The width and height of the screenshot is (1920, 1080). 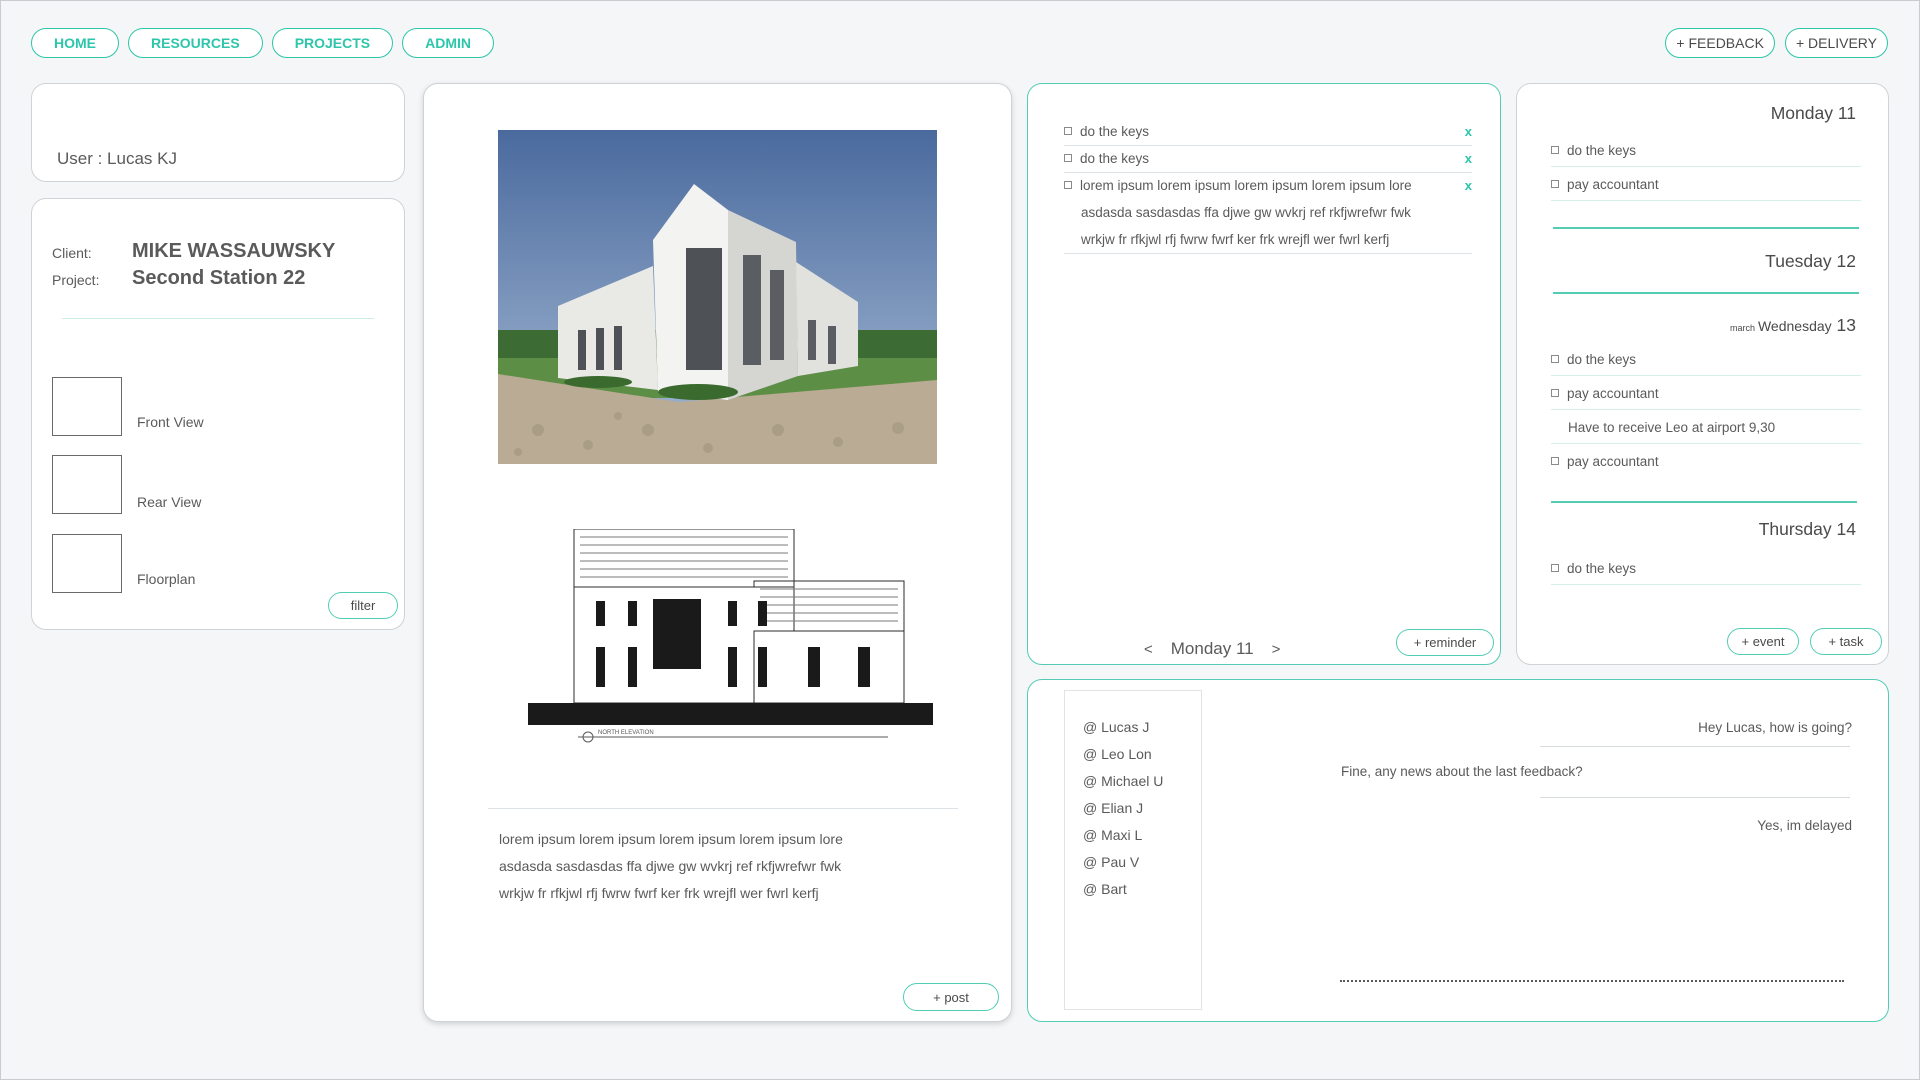 What do you see at coordinates (730, 636) in the screenshot?
I see `elevation-drawing: NORTH ELEVATION` at bounding box center [730, 636].